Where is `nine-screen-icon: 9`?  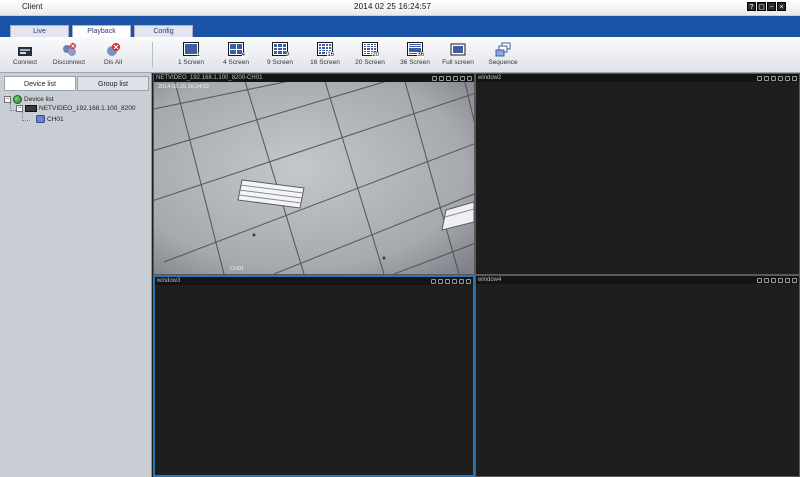
nine-screen-icon: 9 is located at coordinates (280, 50).